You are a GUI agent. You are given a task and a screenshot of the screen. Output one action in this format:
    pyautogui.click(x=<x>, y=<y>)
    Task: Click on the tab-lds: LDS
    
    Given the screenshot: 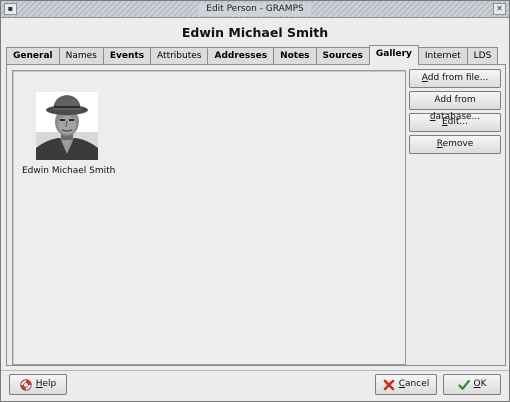 What is the action you would take?
    pyautogui.click(x=482, y=56)
    